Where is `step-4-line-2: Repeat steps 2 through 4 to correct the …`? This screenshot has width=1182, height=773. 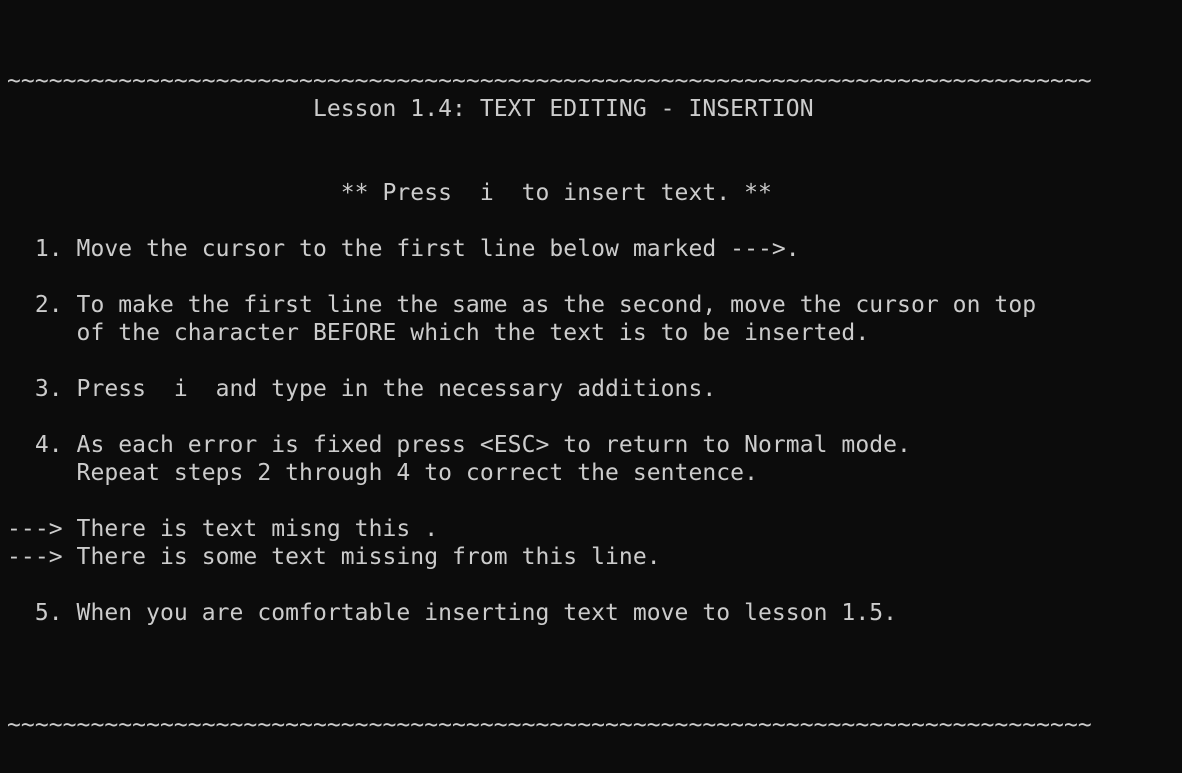
step-4-line-2: Repeat steps 2 through 4 to correct the … is located at coordinates (382, 473).